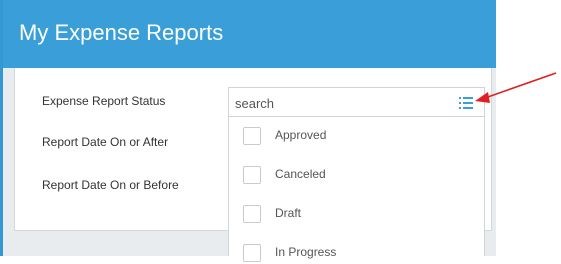 Image resolution: width=561 pixels, height=264 pixels. Describe the element at coordinates (104, 101) in the screenshot. I see `expense-report-status-label: Expense Report Status` at that location.